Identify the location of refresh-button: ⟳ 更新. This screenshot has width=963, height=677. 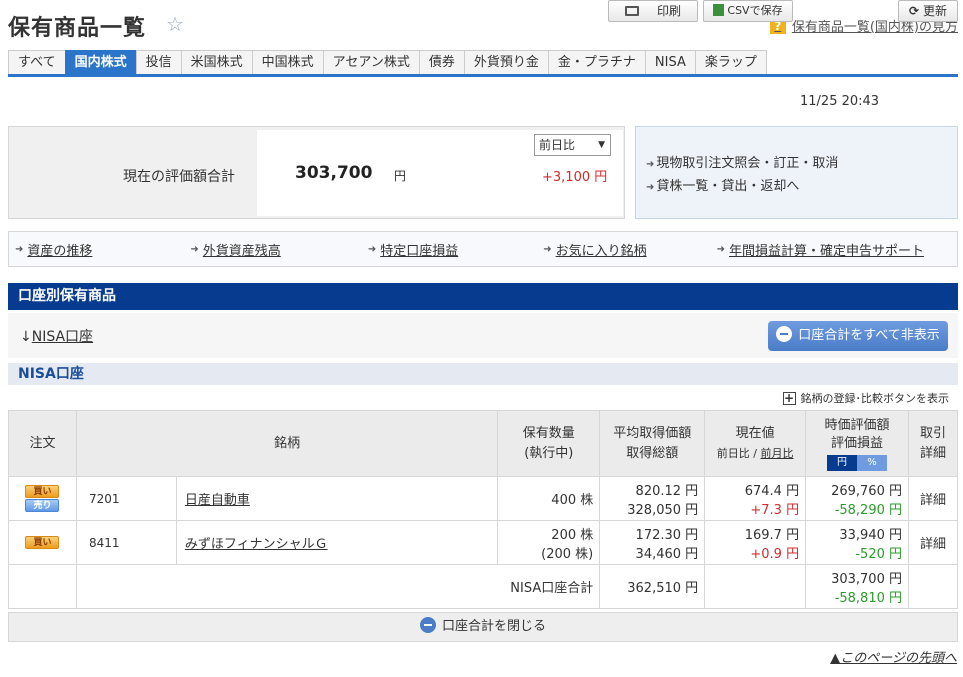
(928, 11).